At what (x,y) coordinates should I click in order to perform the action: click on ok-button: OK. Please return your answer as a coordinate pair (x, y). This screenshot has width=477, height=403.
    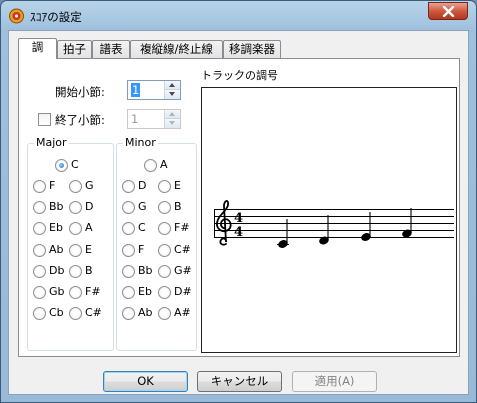
    Looking at the image, I should click on (145, 381).